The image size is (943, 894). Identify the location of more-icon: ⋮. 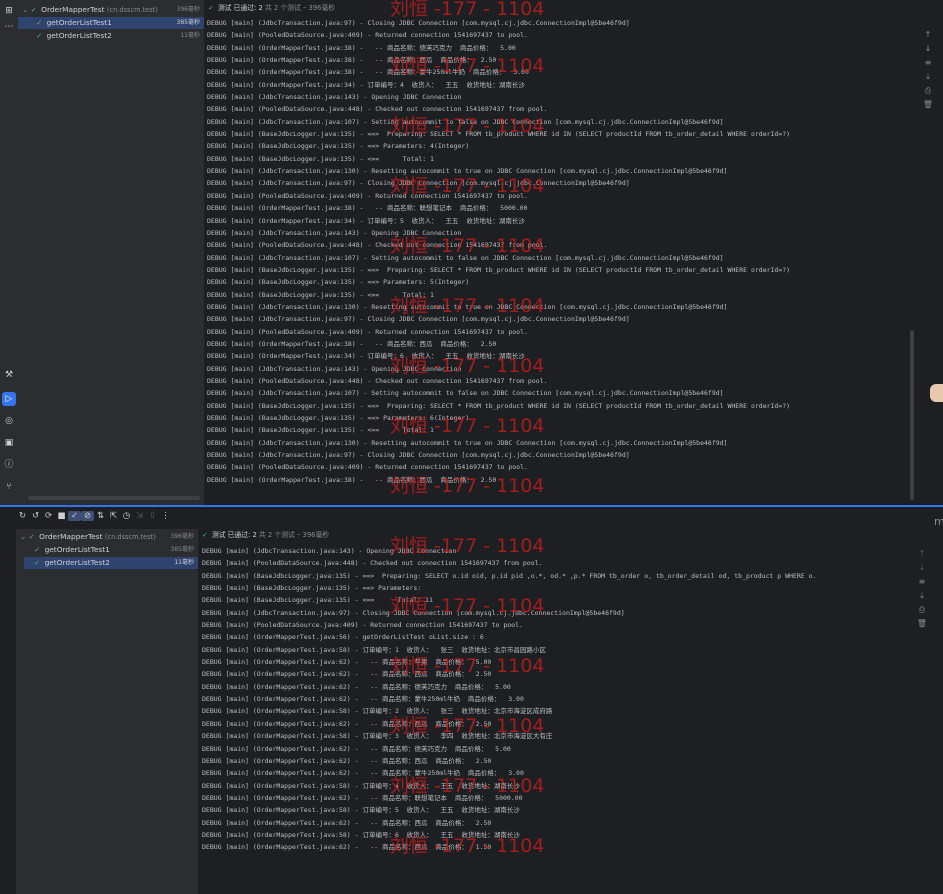
(165, 516).